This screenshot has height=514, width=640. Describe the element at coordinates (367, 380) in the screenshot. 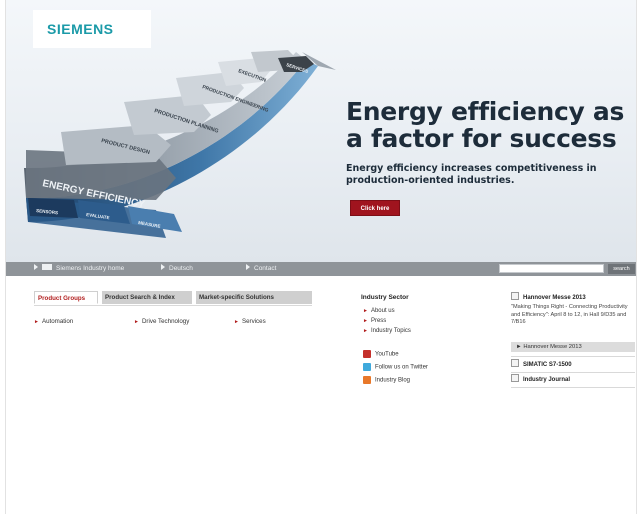

I see `rss-icon` at that location.